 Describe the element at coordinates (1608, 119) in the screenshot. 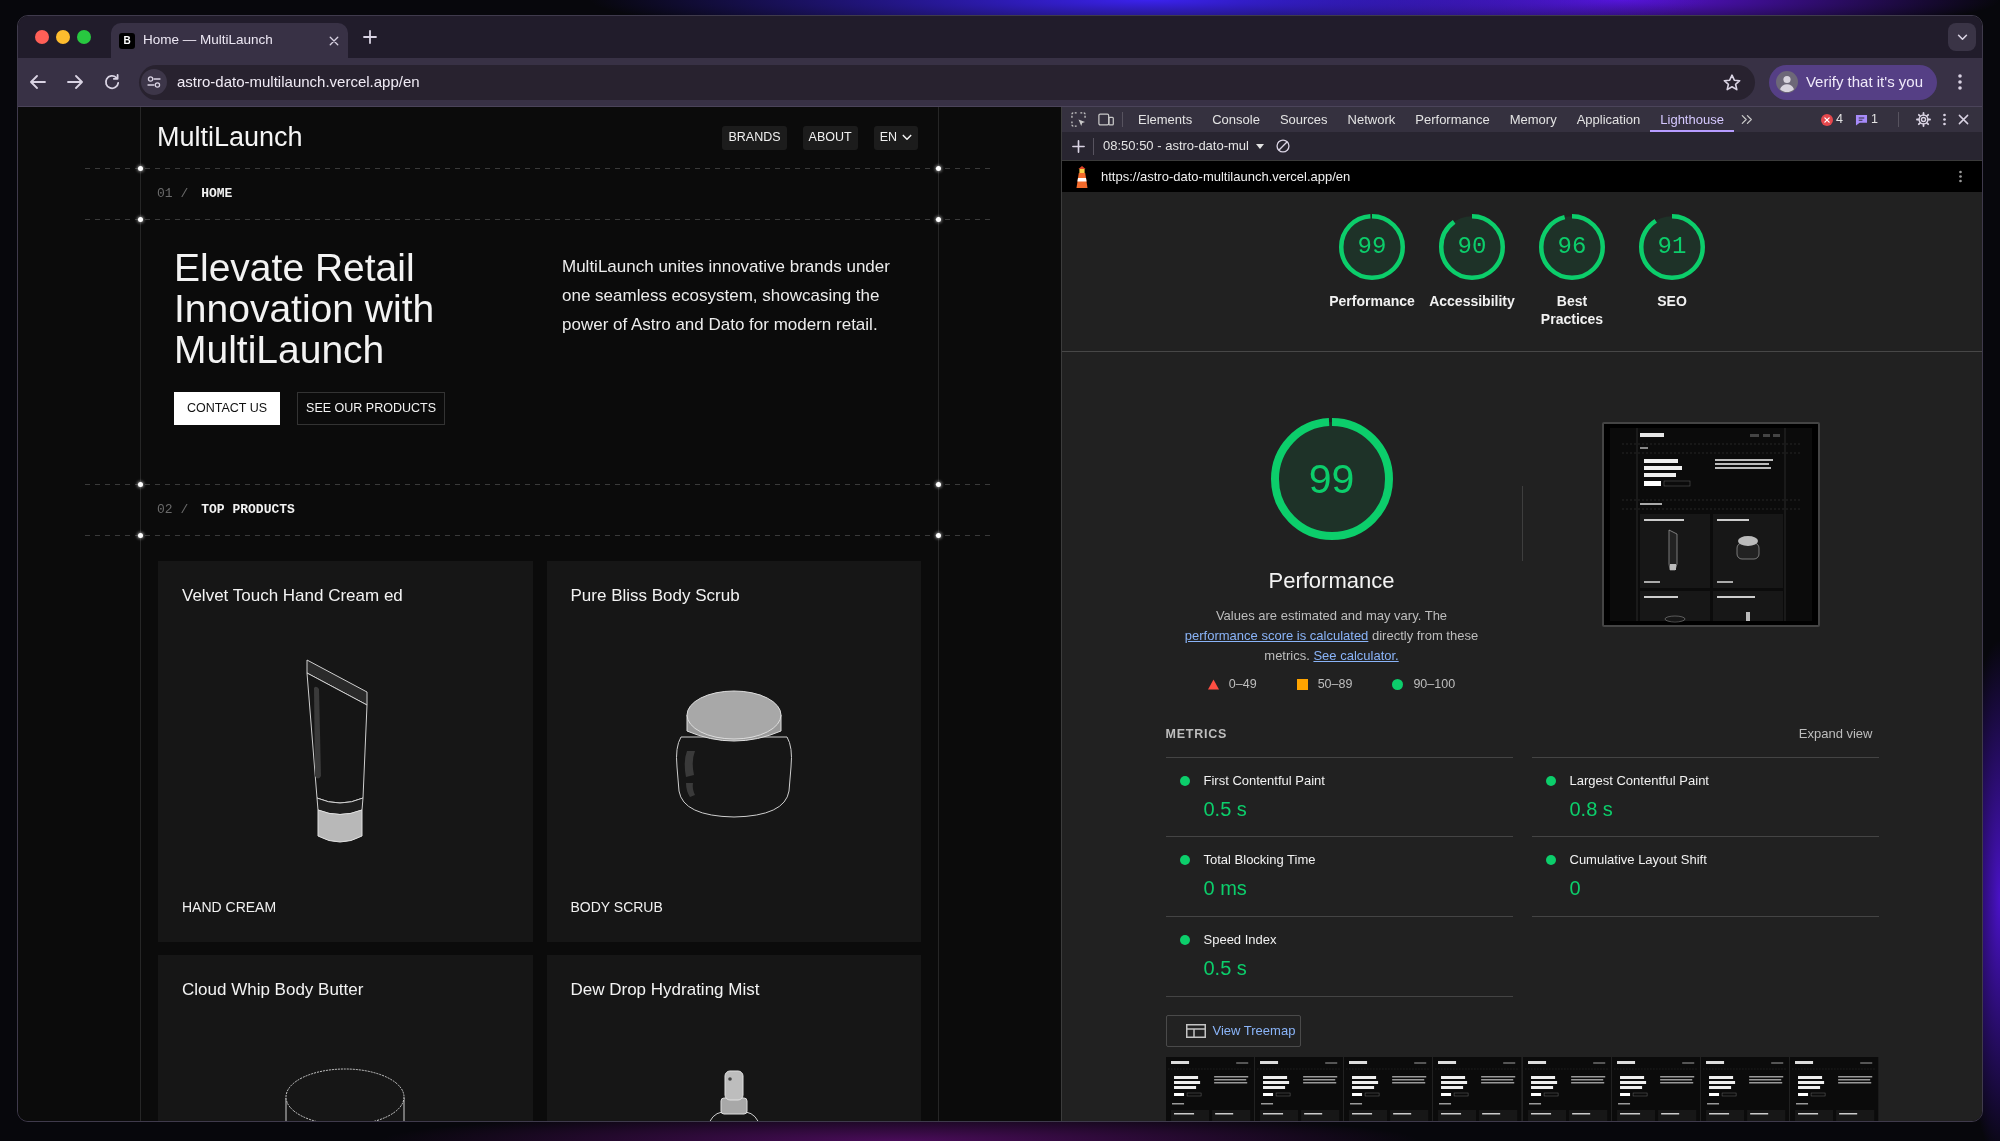

I see `devtools-tab: Application` at that location.